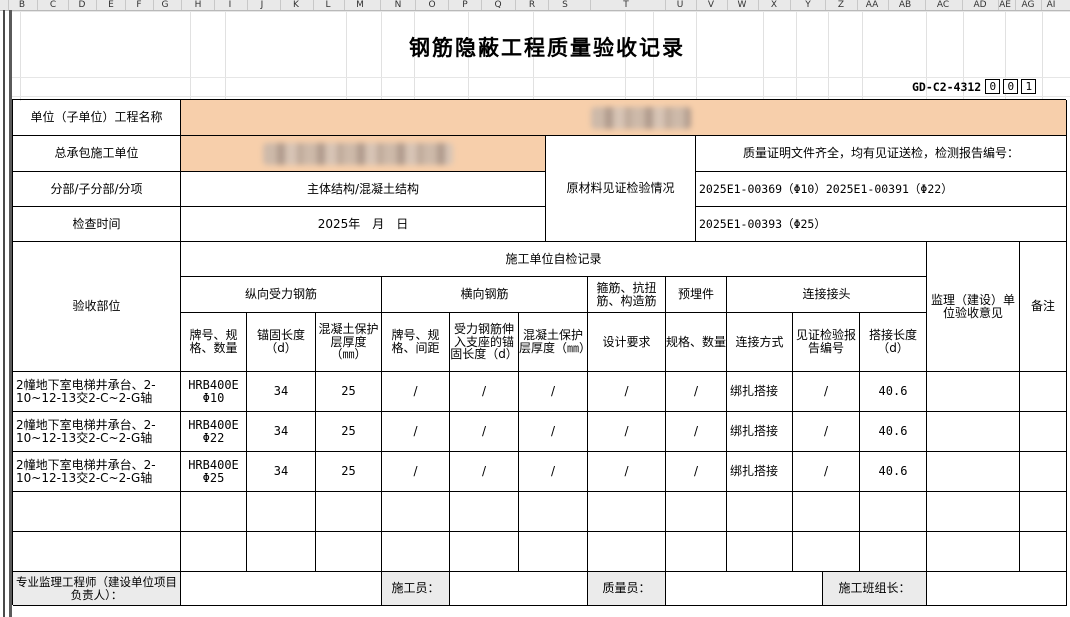  Describe the element at coordinates (943, 5) in the screenshot. I see `column-letter: AC` at that location.